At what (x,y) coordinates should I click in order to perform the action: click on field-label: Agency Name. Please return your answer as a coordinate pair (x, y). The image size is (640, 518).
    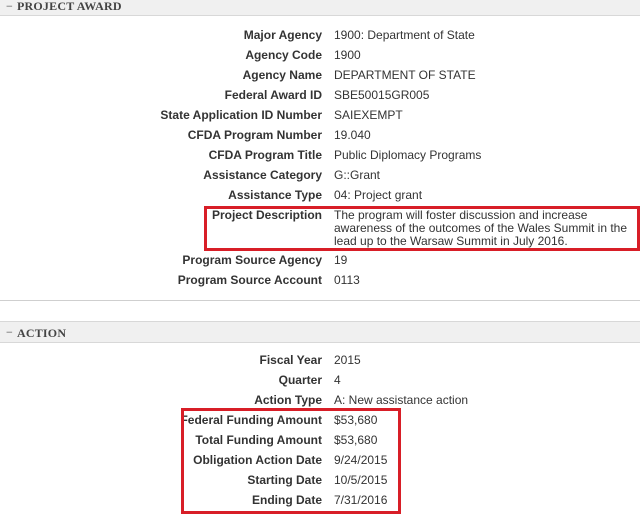
    Looking at the image, I should click on (282, 75).